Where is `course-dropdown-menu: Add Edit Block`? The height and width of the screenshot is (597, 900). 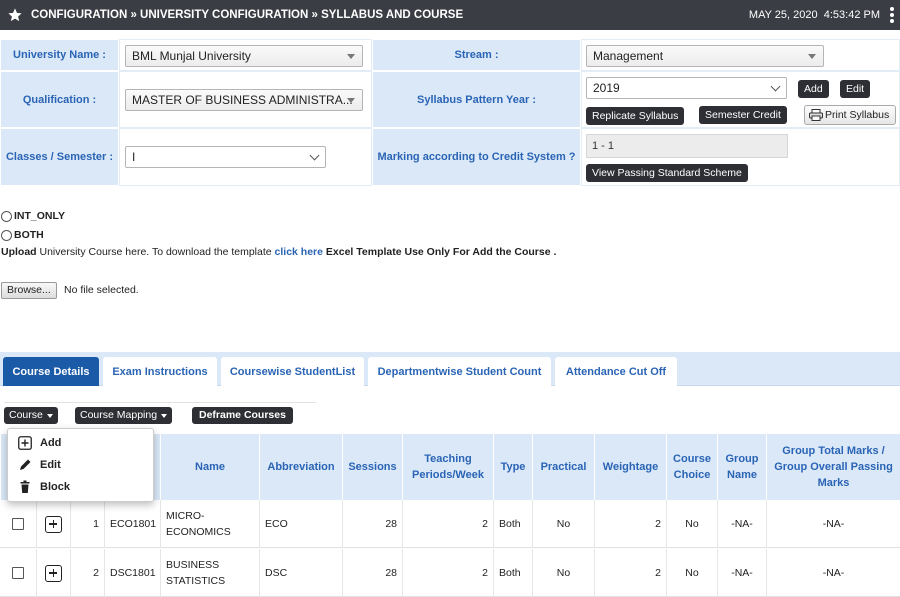 course-dropdown-menu: Add Edit Block is located at coordinates (80, 465).